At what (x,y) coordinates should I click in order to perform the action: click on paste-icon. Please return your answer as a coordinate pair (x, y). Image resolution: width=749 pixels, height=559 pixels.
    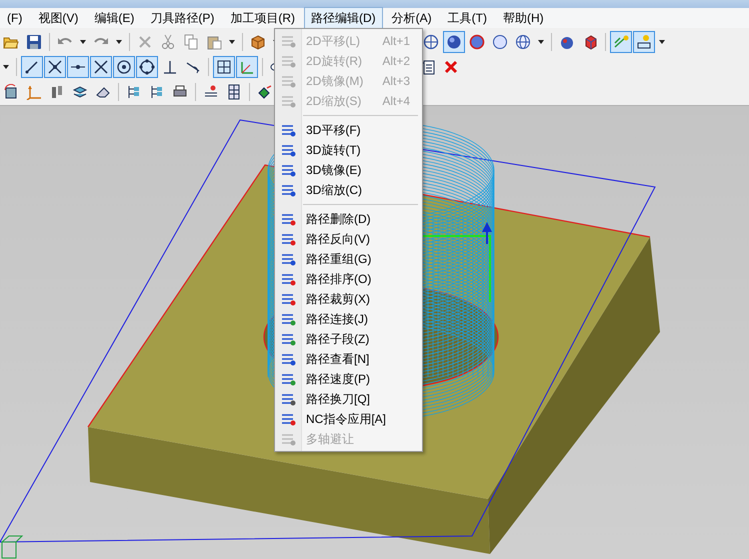
    Looking at the image, I should click on (214, 42).